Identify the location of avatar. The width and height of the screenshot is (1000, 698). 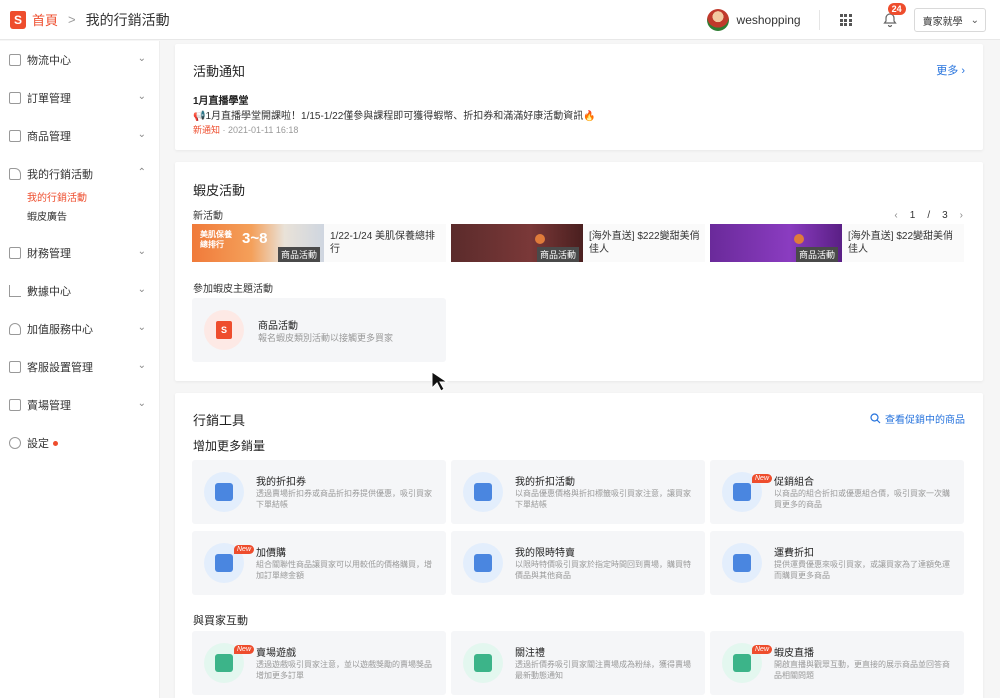
(717, 20).